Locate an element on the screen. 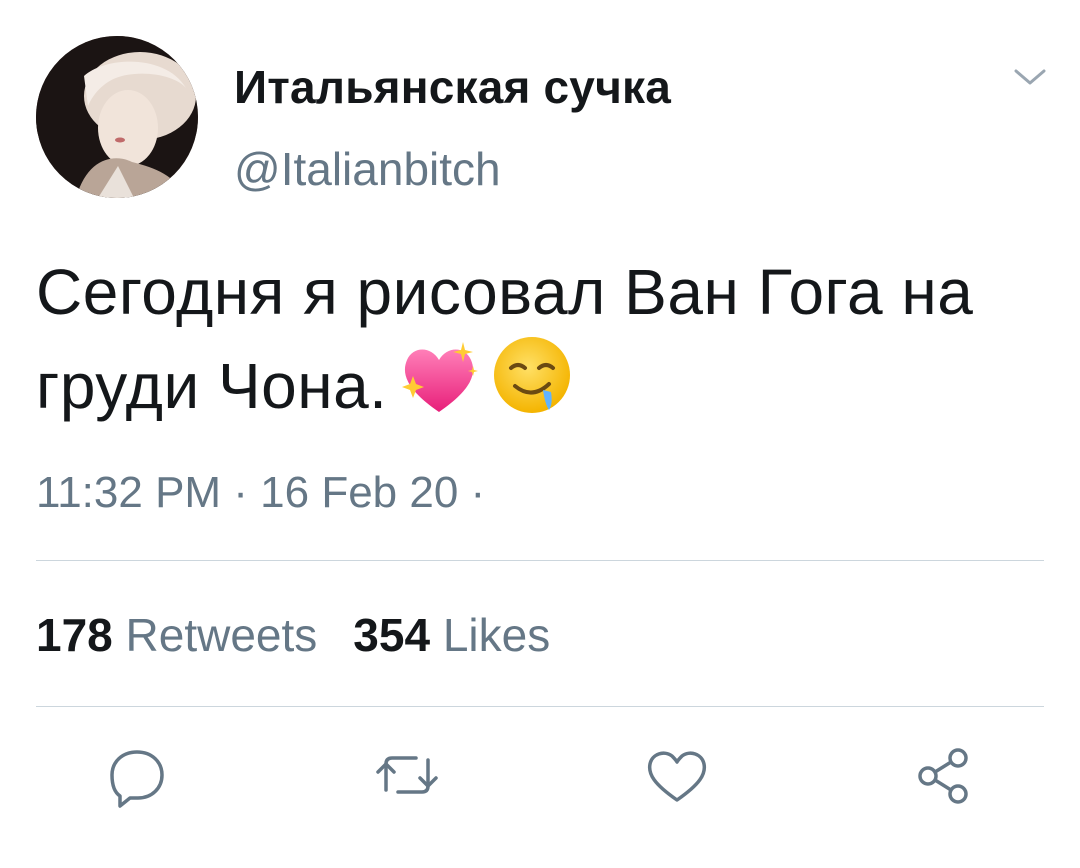 This screenshot has height=868, width=1080. likes-label: Likes is located at coordinates (496, 635).